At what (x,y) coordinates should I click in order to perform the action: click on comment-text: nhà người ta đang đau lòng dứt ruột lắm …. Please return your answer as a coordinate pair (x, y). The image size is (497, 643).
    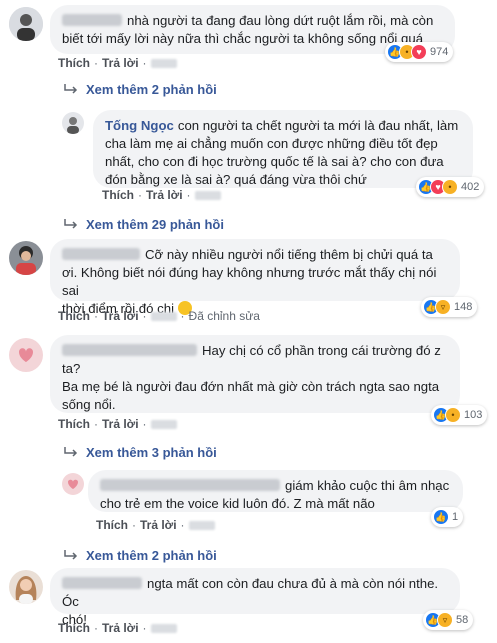
    Looking at the image, I should click on (280, 20).